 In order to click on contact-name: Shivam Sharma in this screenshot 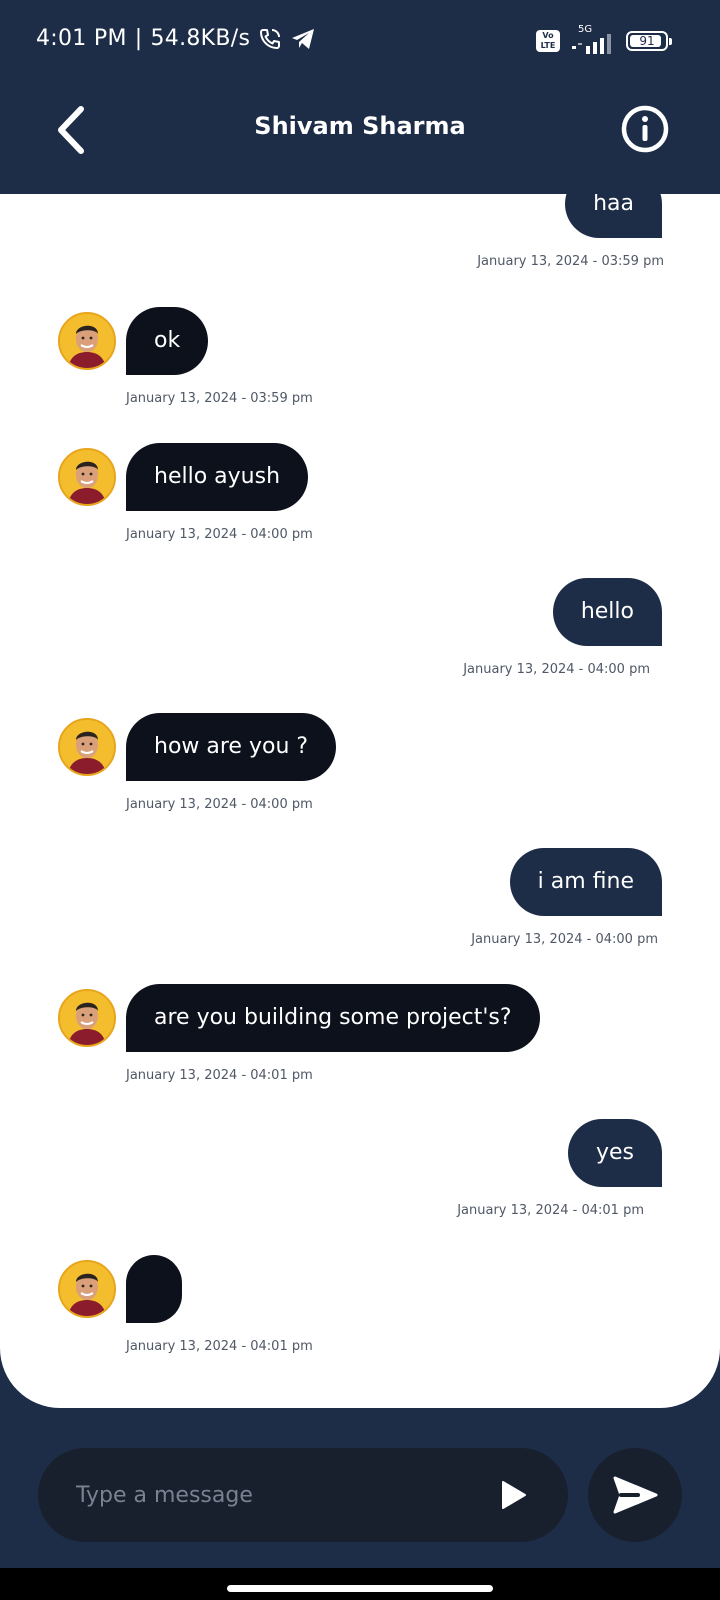, I will do `click(360, 126)`.